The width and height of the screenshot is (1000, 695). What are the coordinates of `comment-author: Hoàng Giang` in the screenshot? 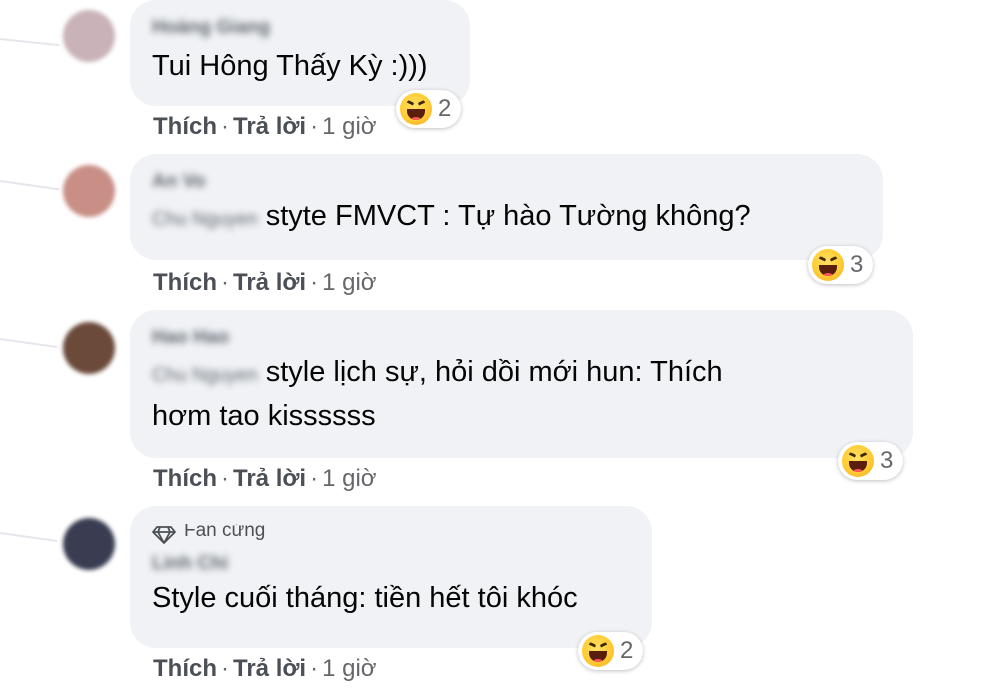 It's located at (300, 28).